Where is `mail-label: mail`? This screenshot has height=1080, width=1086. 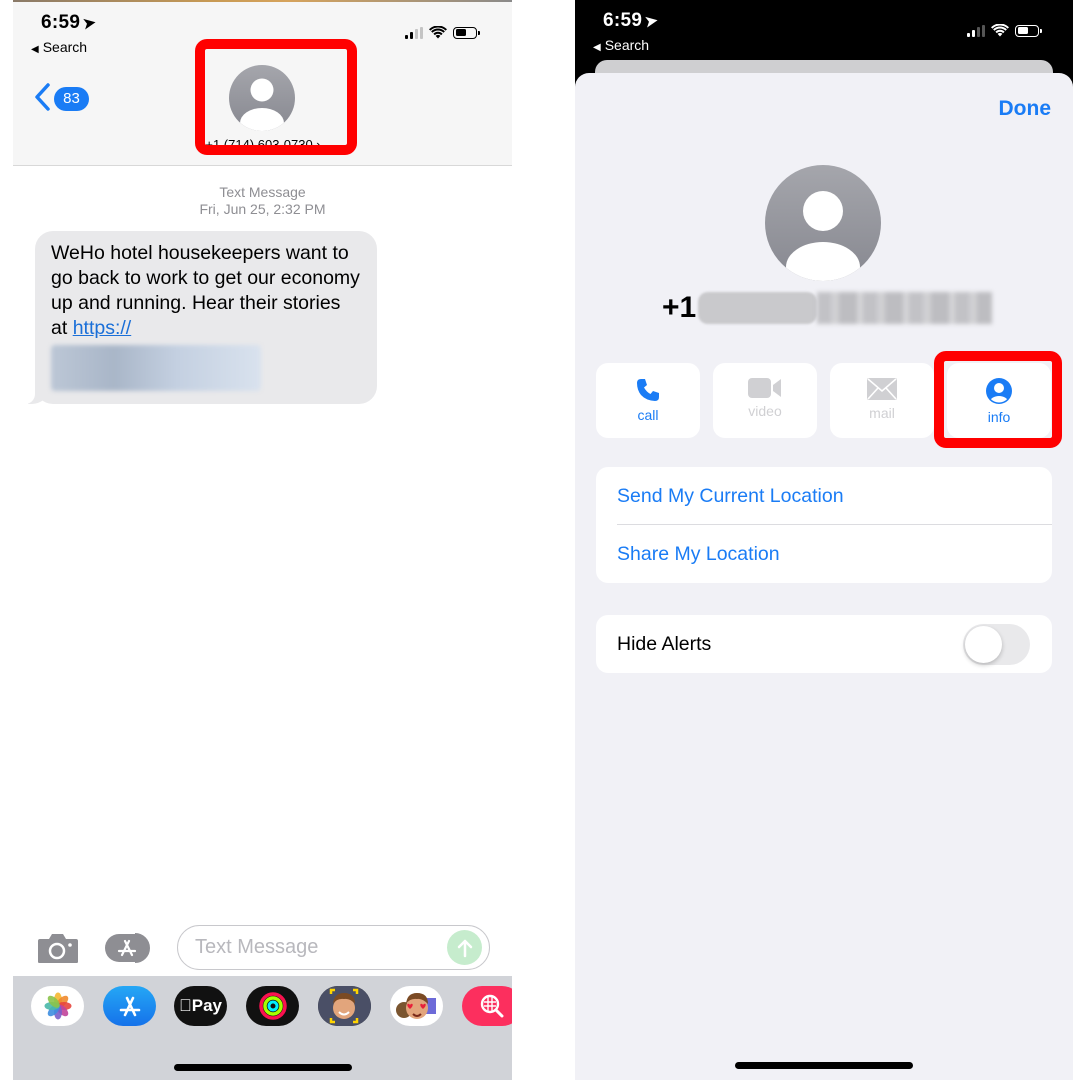
mail-label: mail is located at coordinates (882, 413).